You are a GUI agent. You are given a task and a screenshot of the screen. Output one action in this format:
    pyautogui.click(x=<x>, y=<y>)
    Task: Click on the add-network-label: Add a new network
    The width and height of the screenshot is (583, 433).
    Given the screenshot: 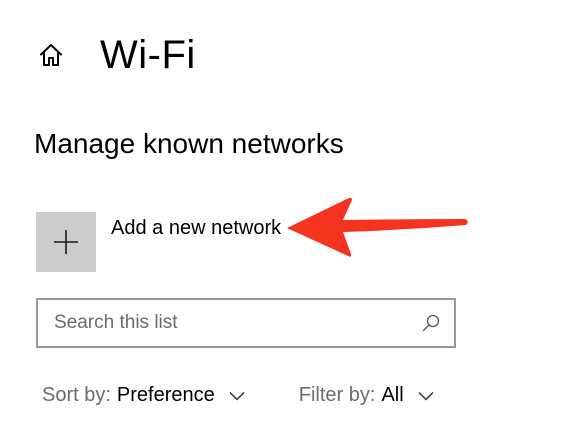 What is the action you would take?
    pyautogui.click(x=196, y=228)
    